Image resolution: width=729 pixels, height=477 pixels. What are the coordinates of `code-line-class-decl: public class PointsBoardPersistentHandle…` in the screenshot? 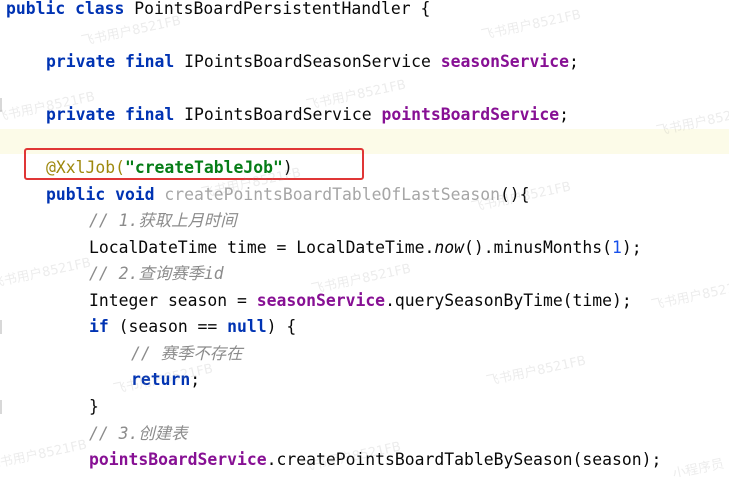 It's located at (218, 10).